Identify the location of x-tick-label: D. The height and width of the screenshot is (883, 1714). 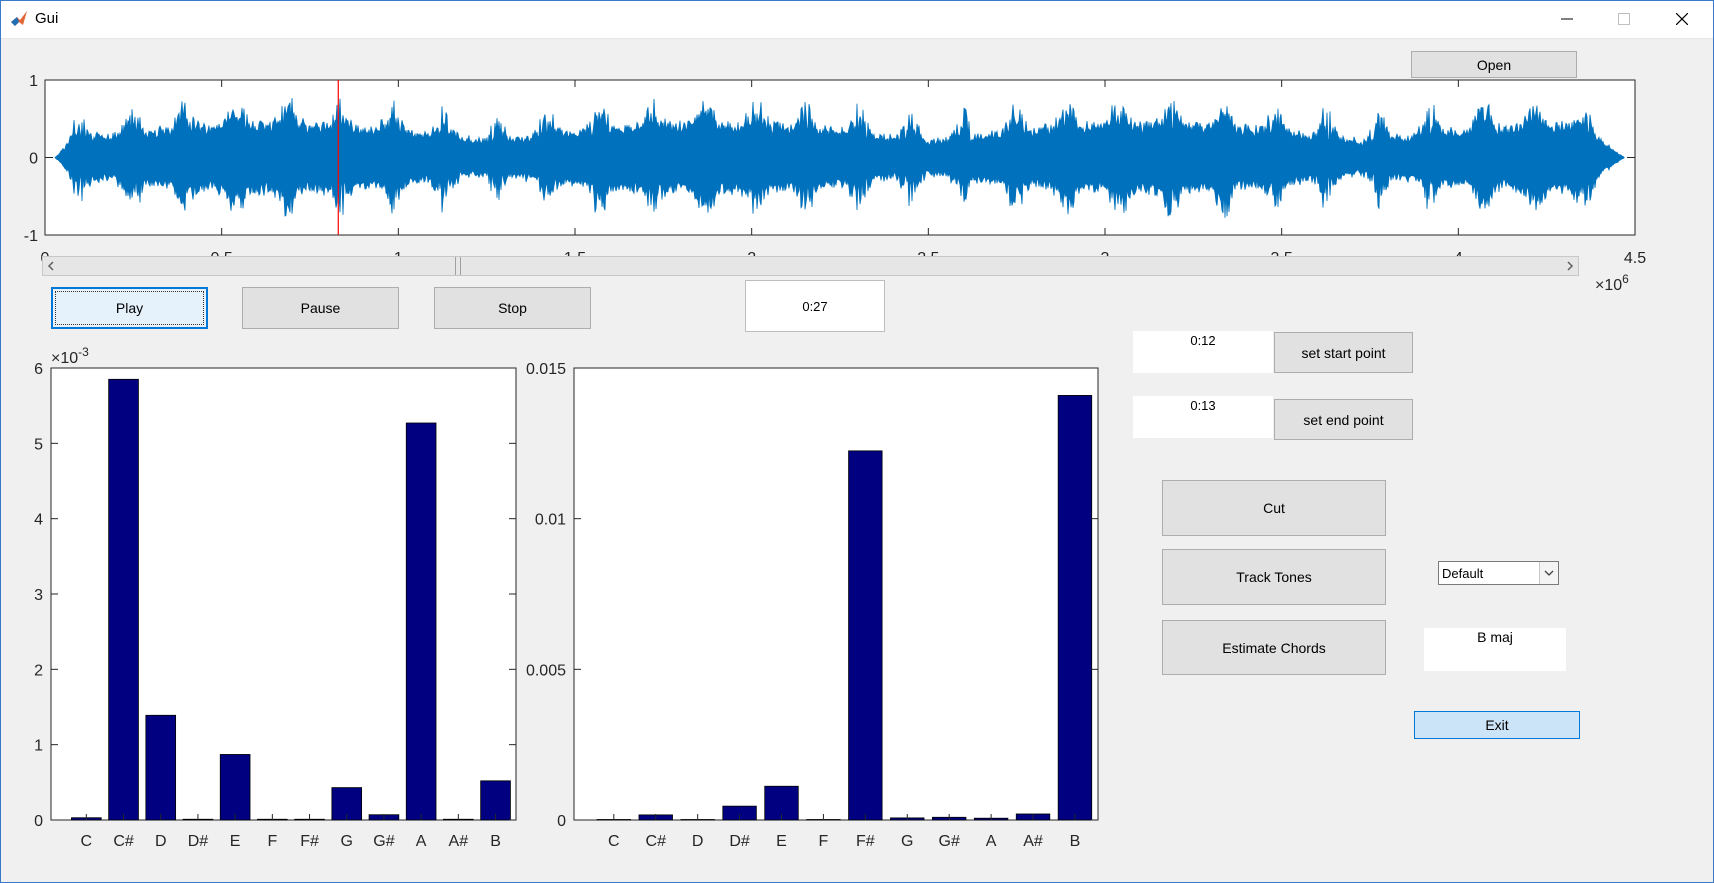
(698, 841).